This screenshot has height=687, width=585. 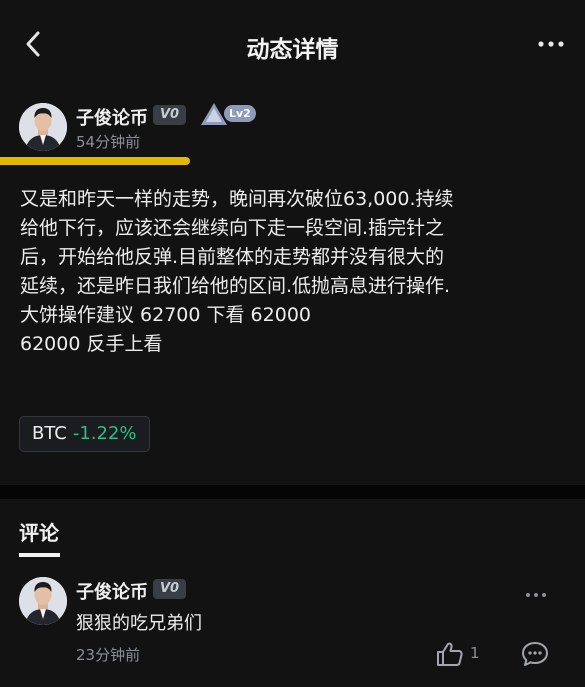 What do you see at coordinates (112, 117) in the screenshot?
I see `author-name: 子俊论币` at bounding box center [112, 117].